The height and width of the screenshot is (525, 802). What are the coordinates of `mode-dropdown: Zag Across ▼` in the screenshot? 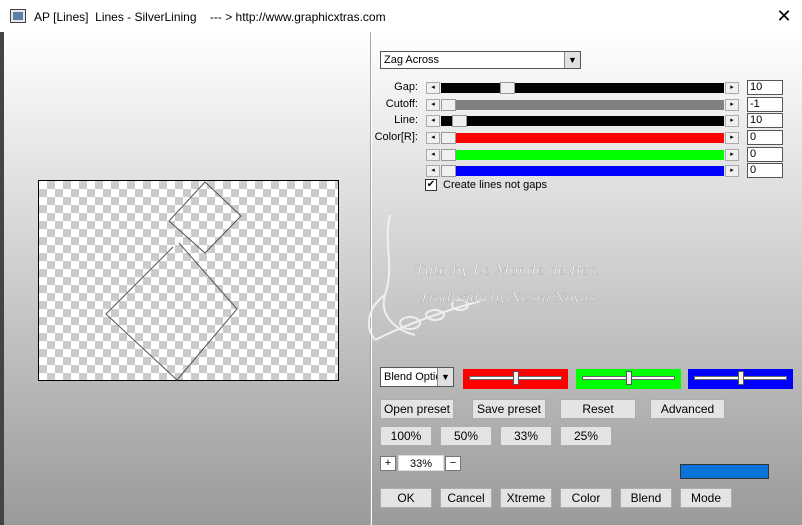 It's located at (480, 60).